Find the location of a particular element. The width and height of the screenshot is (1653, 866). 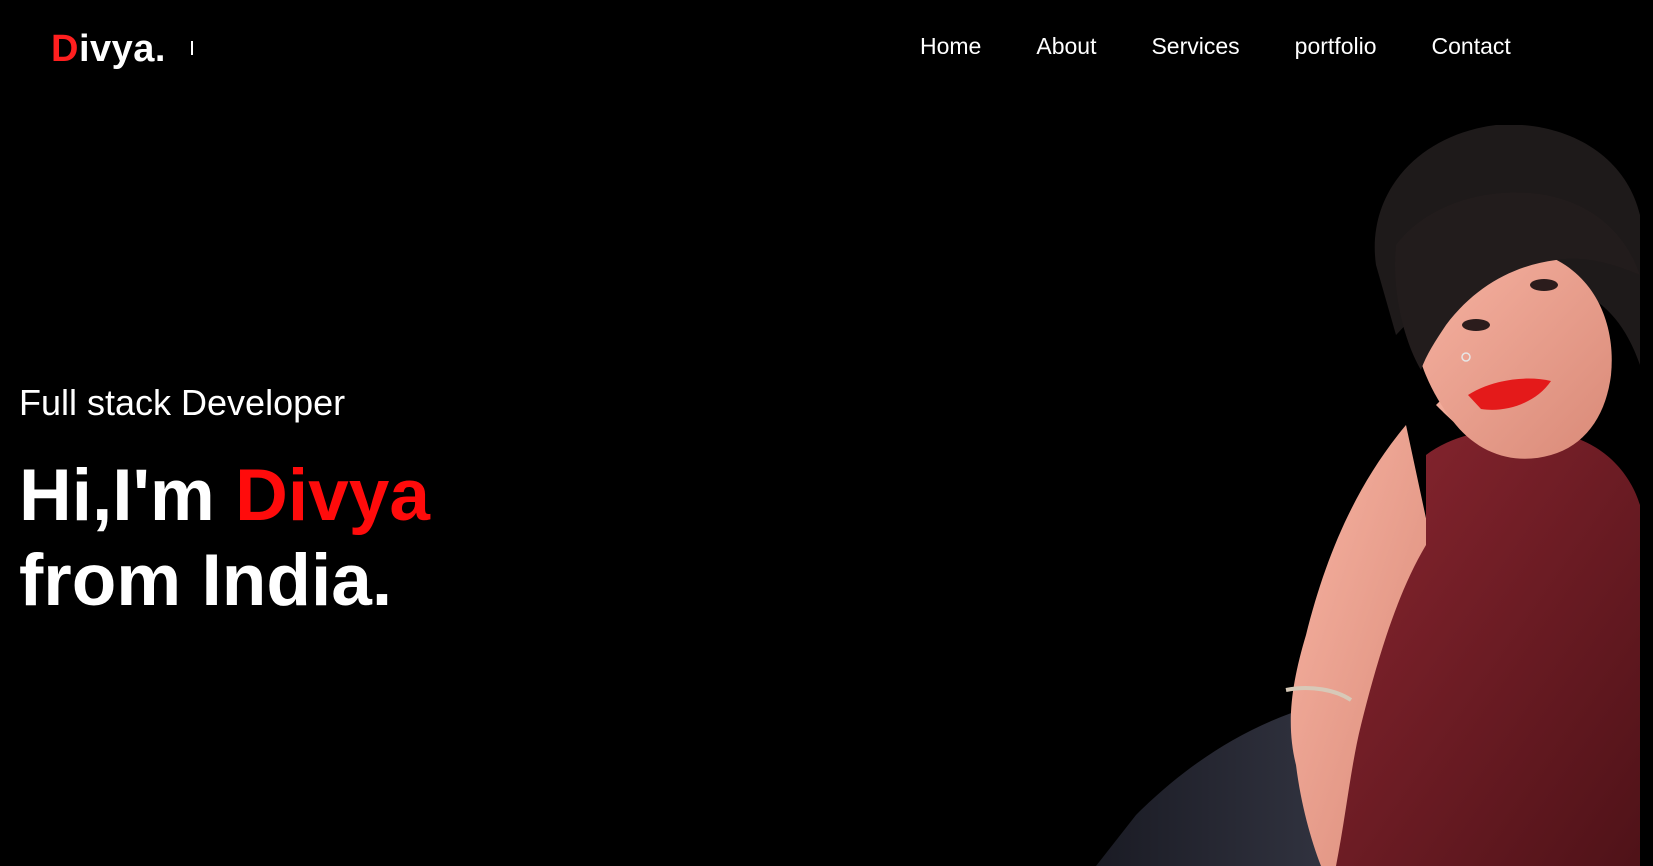

greeting-prefix: Hi,I'm is located at coordinates (127, 495).